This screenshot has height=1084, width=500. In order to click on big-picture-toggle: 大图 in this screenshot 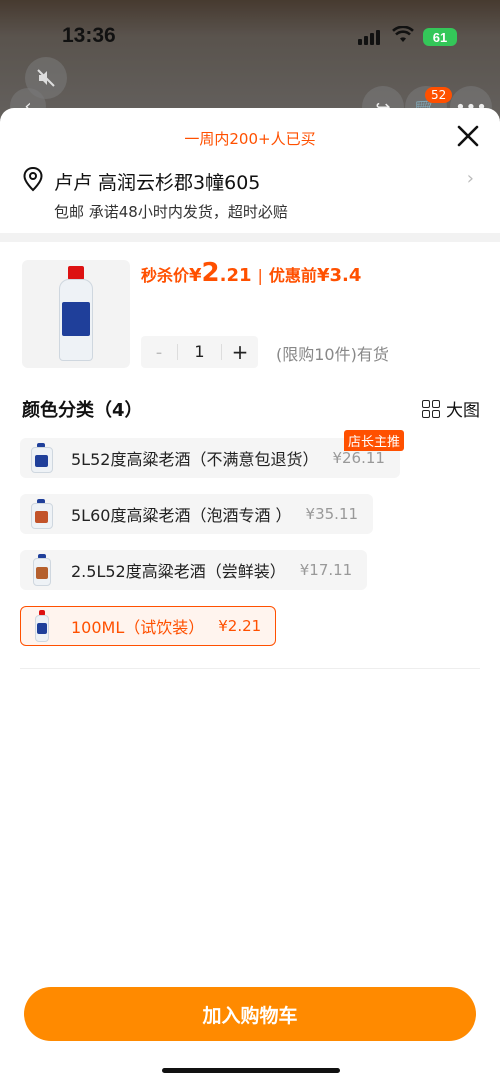, I will do `click(451, 408)`.